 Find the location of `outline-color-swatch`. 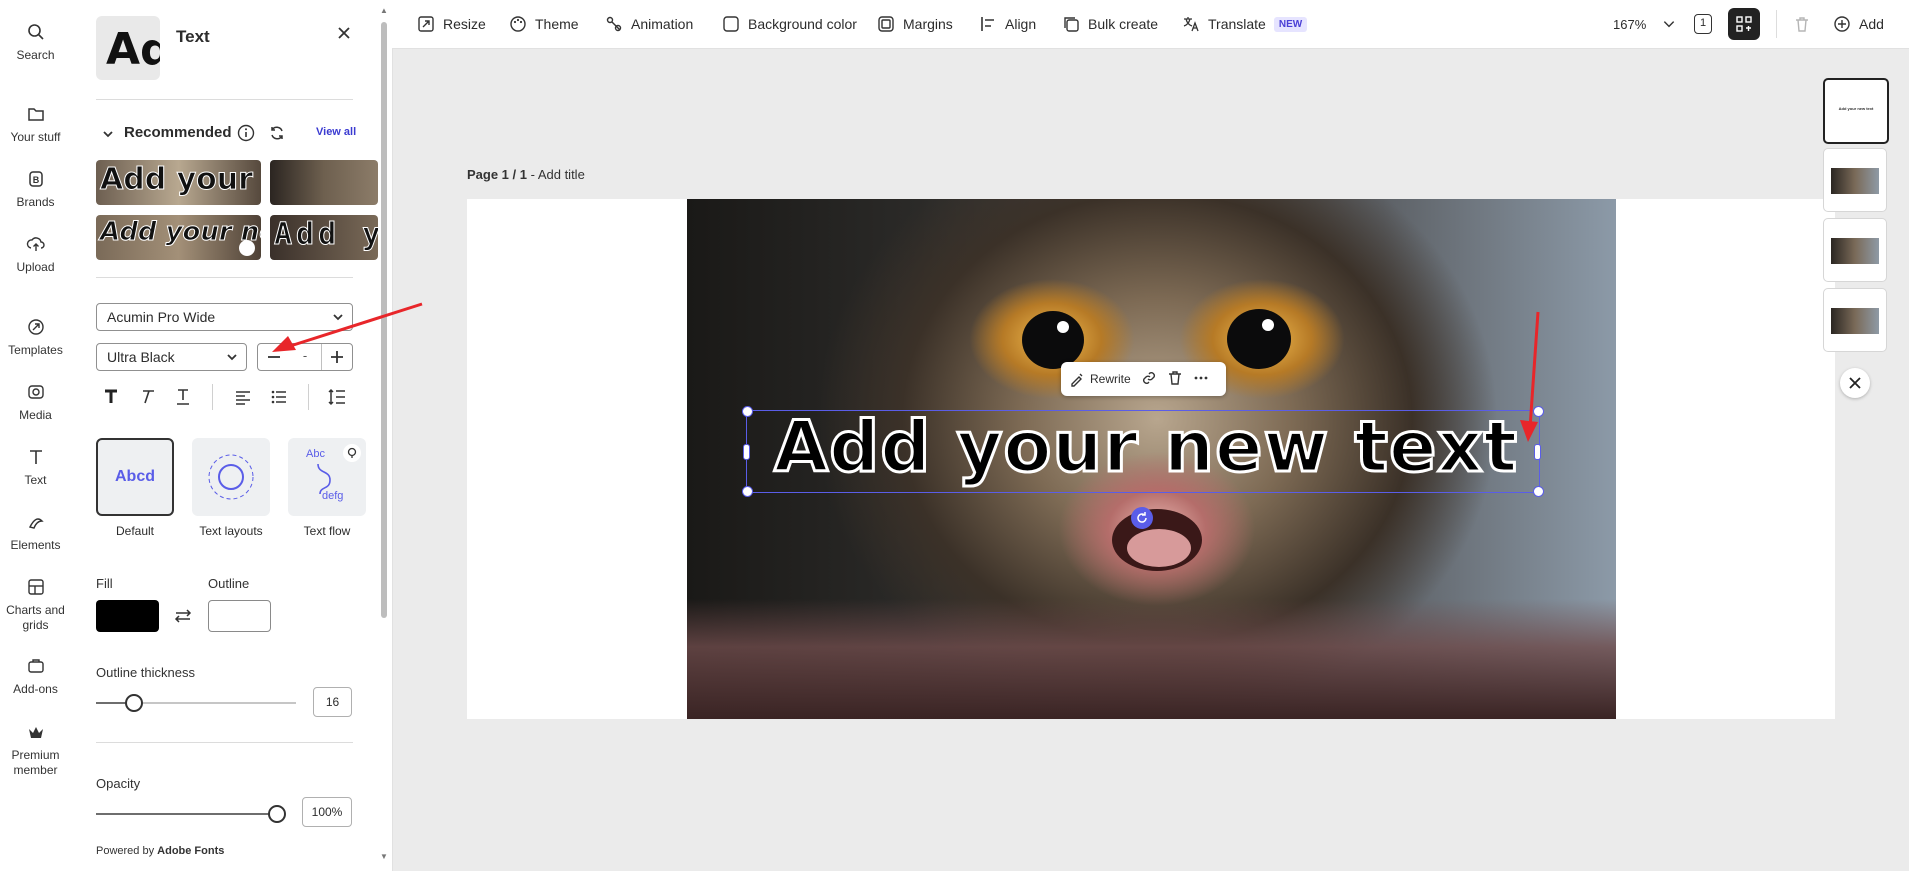

outline-color-swatch is located at coordinates (239, 616).